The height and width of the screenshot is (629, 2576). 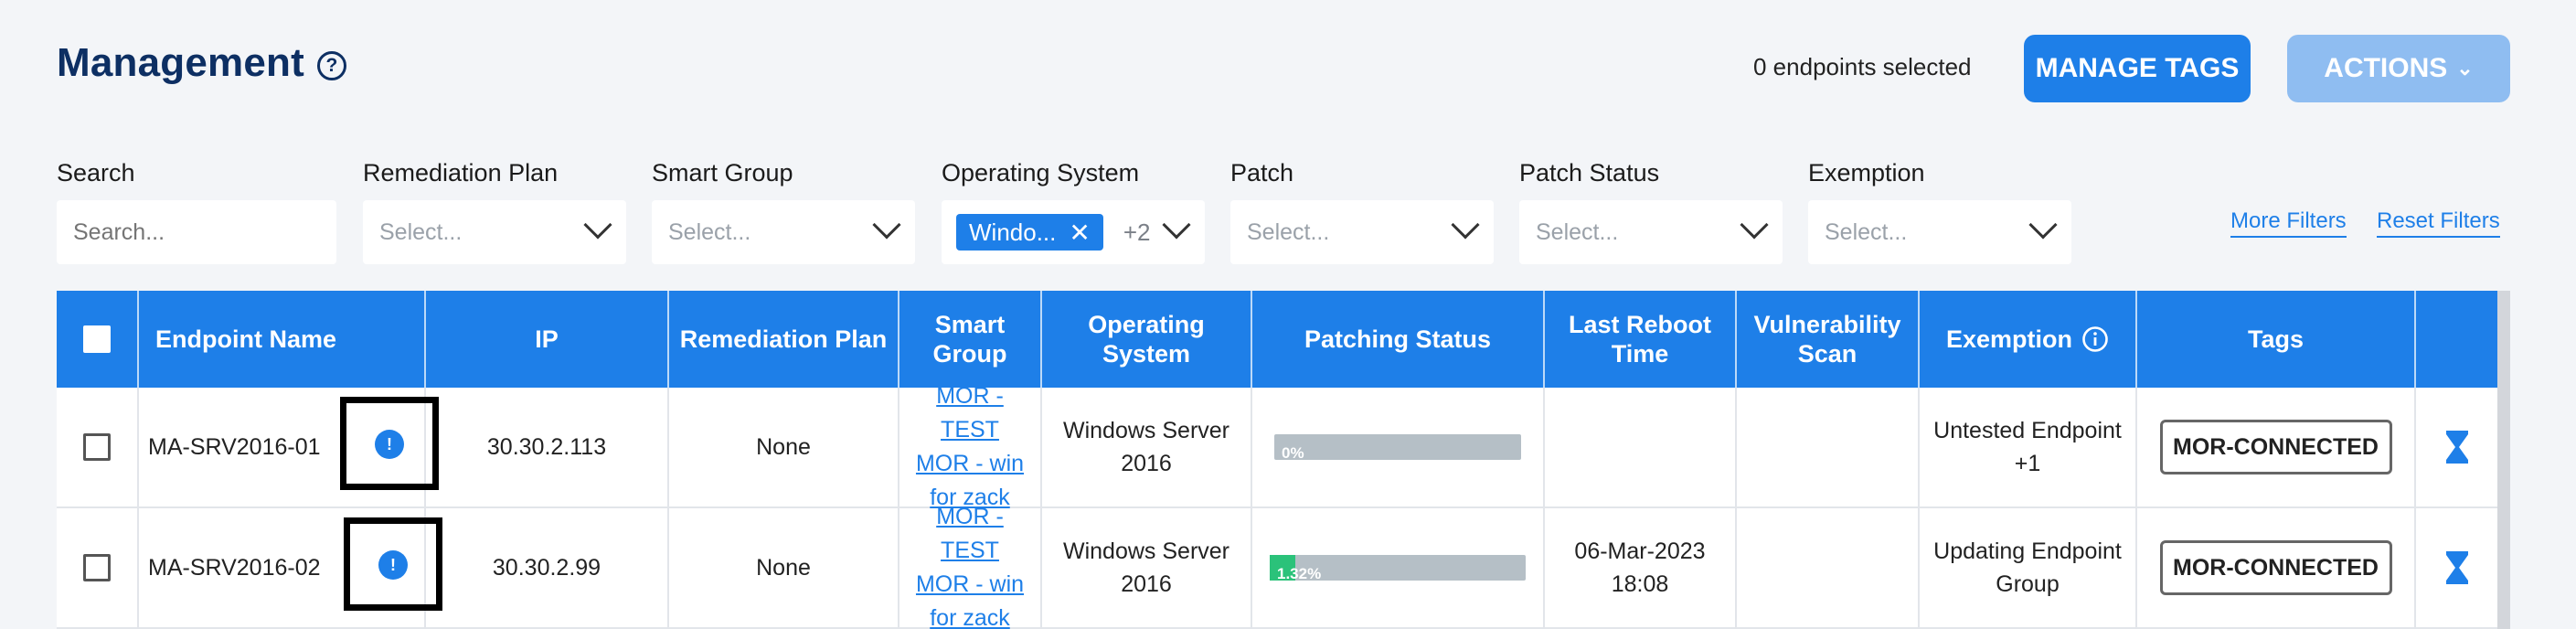 I want to click on cell-patching-status: 0%, so click(x=1398, y=447).